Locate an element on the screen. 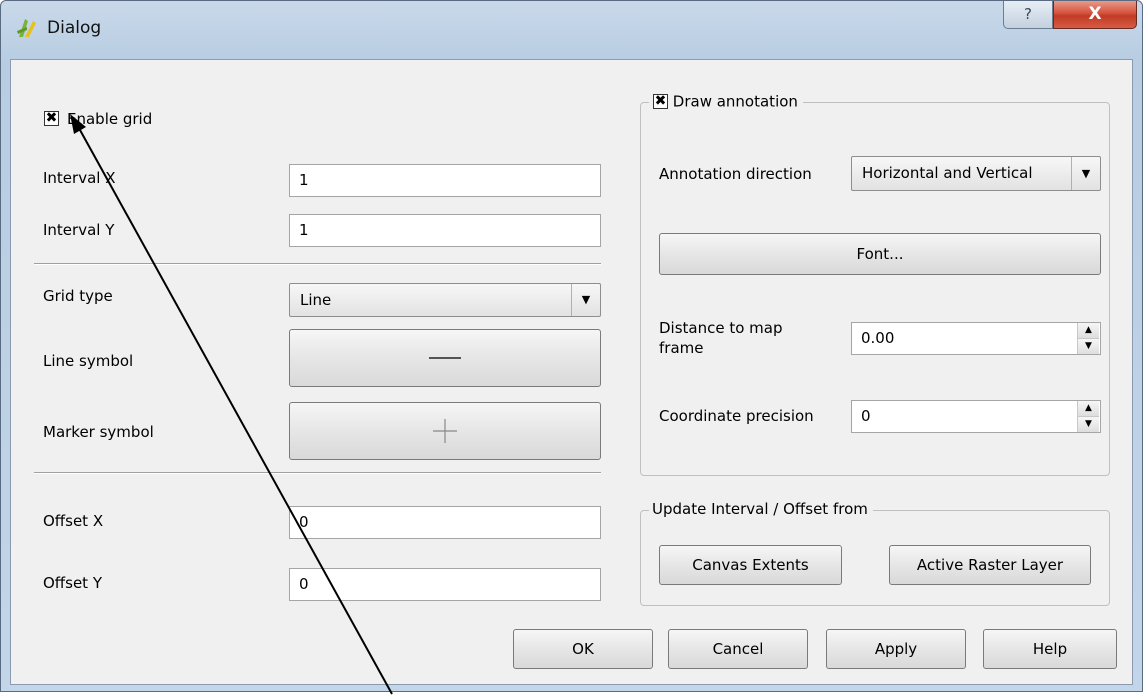 This screenshot has height=696, width=1145. marker-symbol-button is located at coordinates (445, 431).